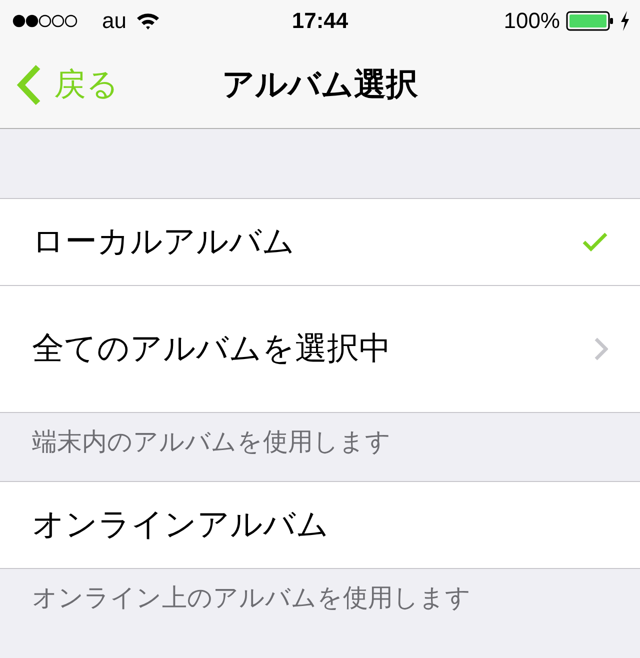  Describe the element at coordinates (320, 525) in the screenshot. I see `list-row: オンラインアルバム` at that location.